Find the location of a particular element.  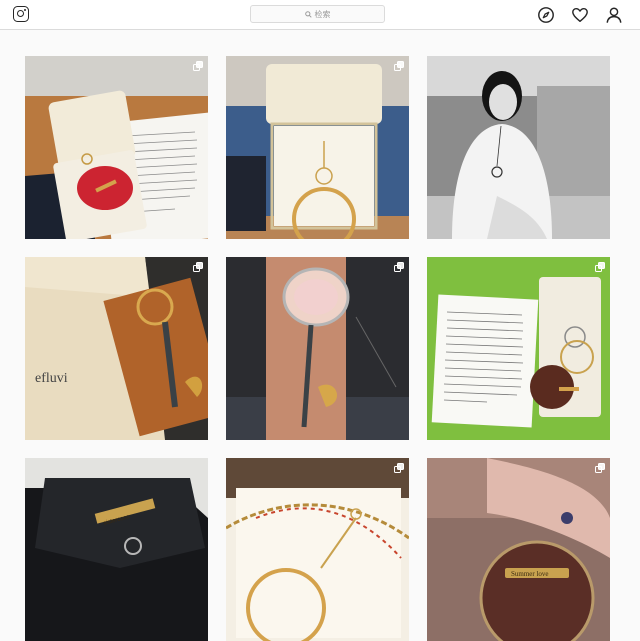

post-tile: sistercoco is located at coordinates (116, 549).